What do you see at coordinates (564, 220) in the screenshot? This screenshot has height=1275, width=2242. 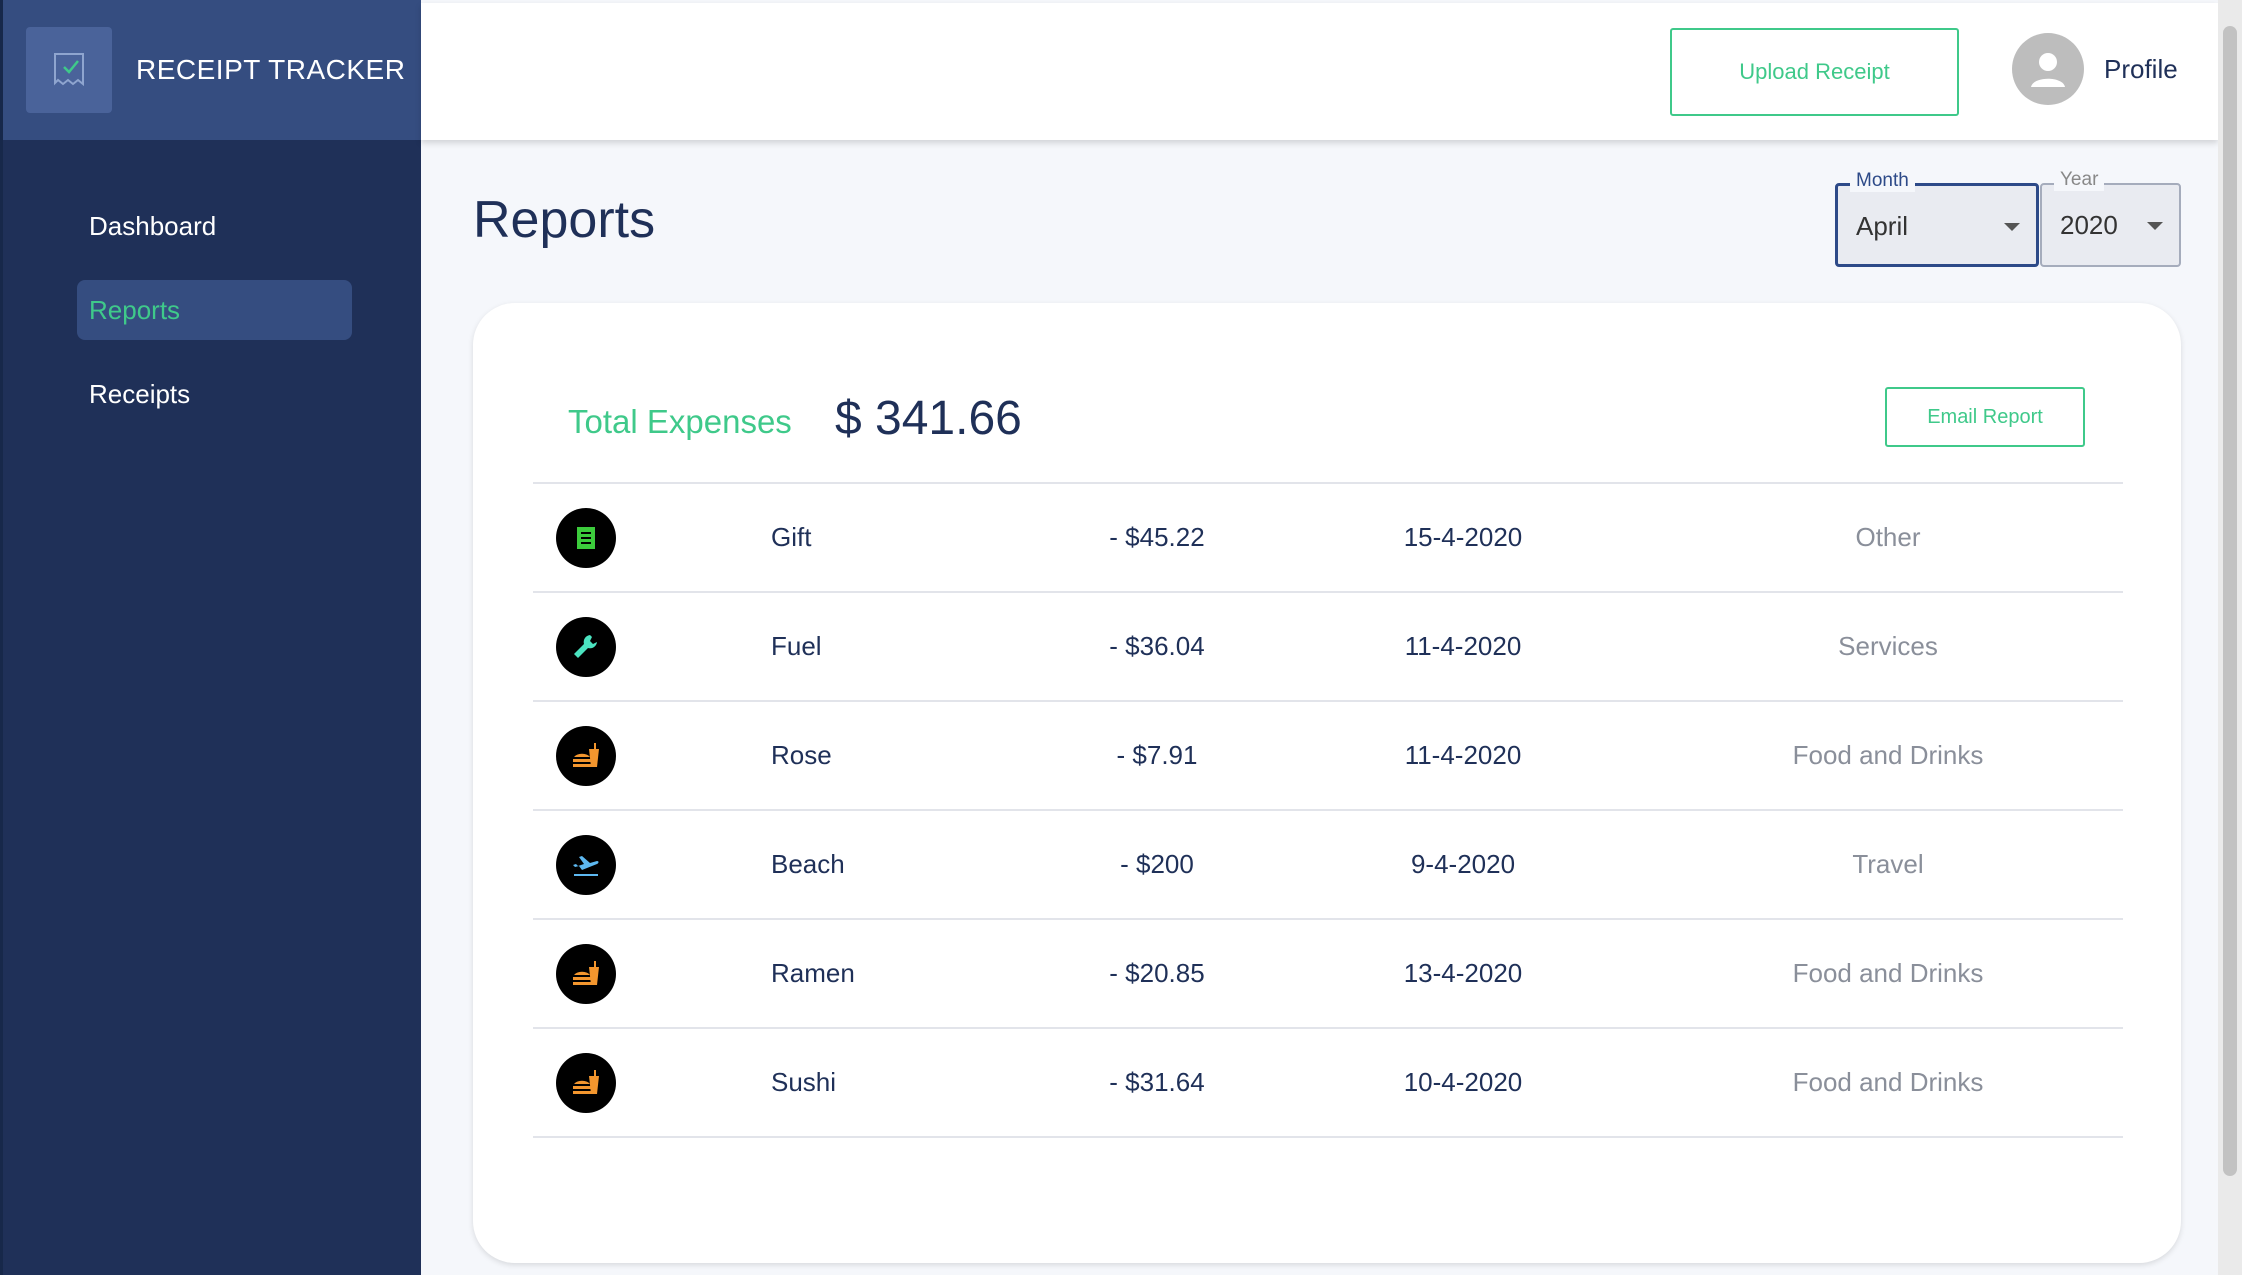 I see `page-title: Reports` at bounding box center [564, 220].